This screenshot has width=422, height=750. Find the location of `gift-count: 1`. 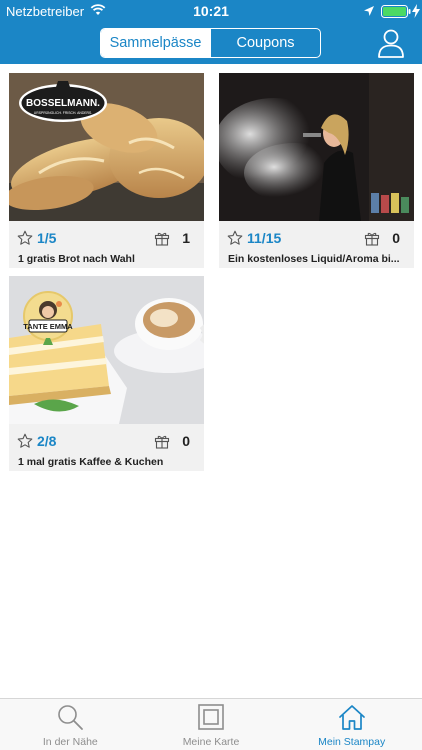

gift-count: 1 is located at coordinates (186, 238).